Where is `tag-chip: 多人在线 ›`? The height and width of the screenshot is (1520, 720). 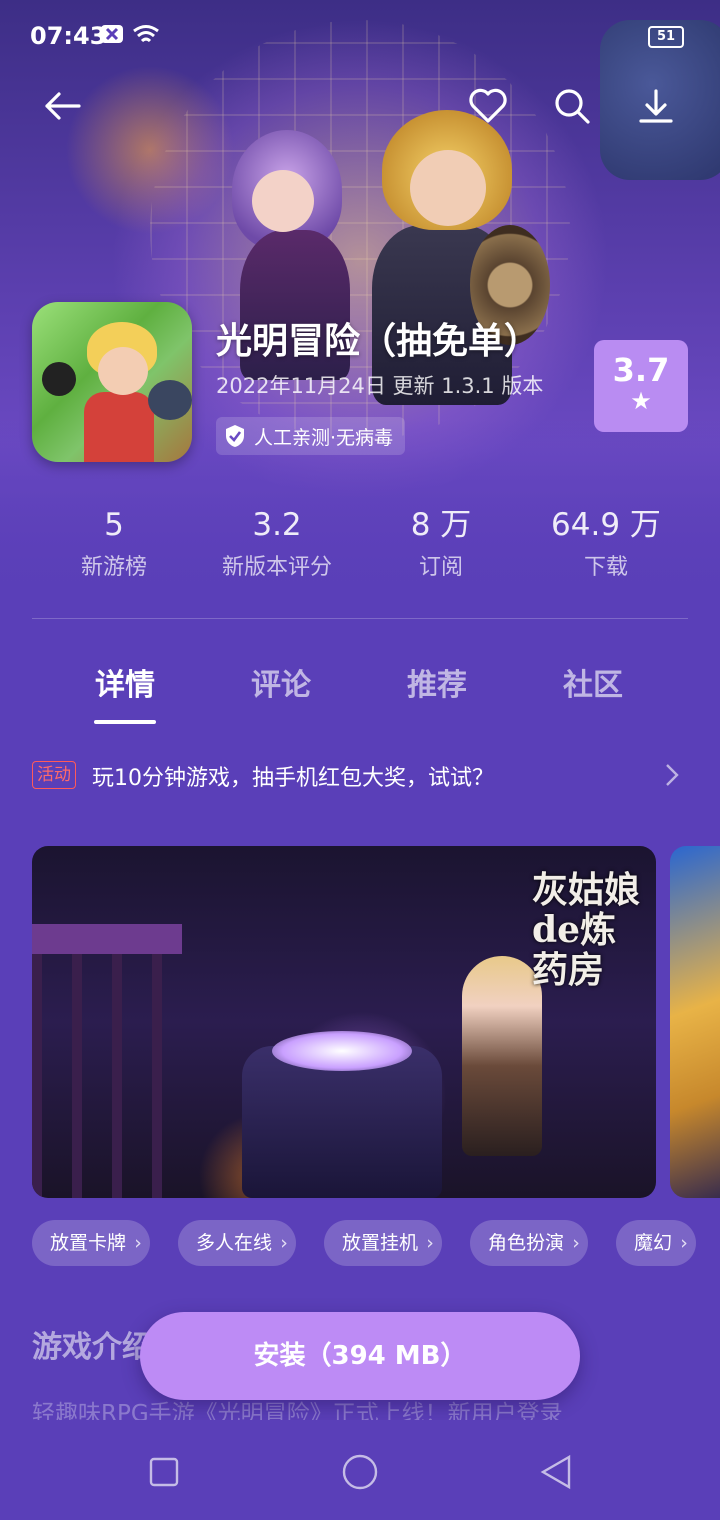 tag-chip: 多人在线 › is located at coordinates (237, 1243).